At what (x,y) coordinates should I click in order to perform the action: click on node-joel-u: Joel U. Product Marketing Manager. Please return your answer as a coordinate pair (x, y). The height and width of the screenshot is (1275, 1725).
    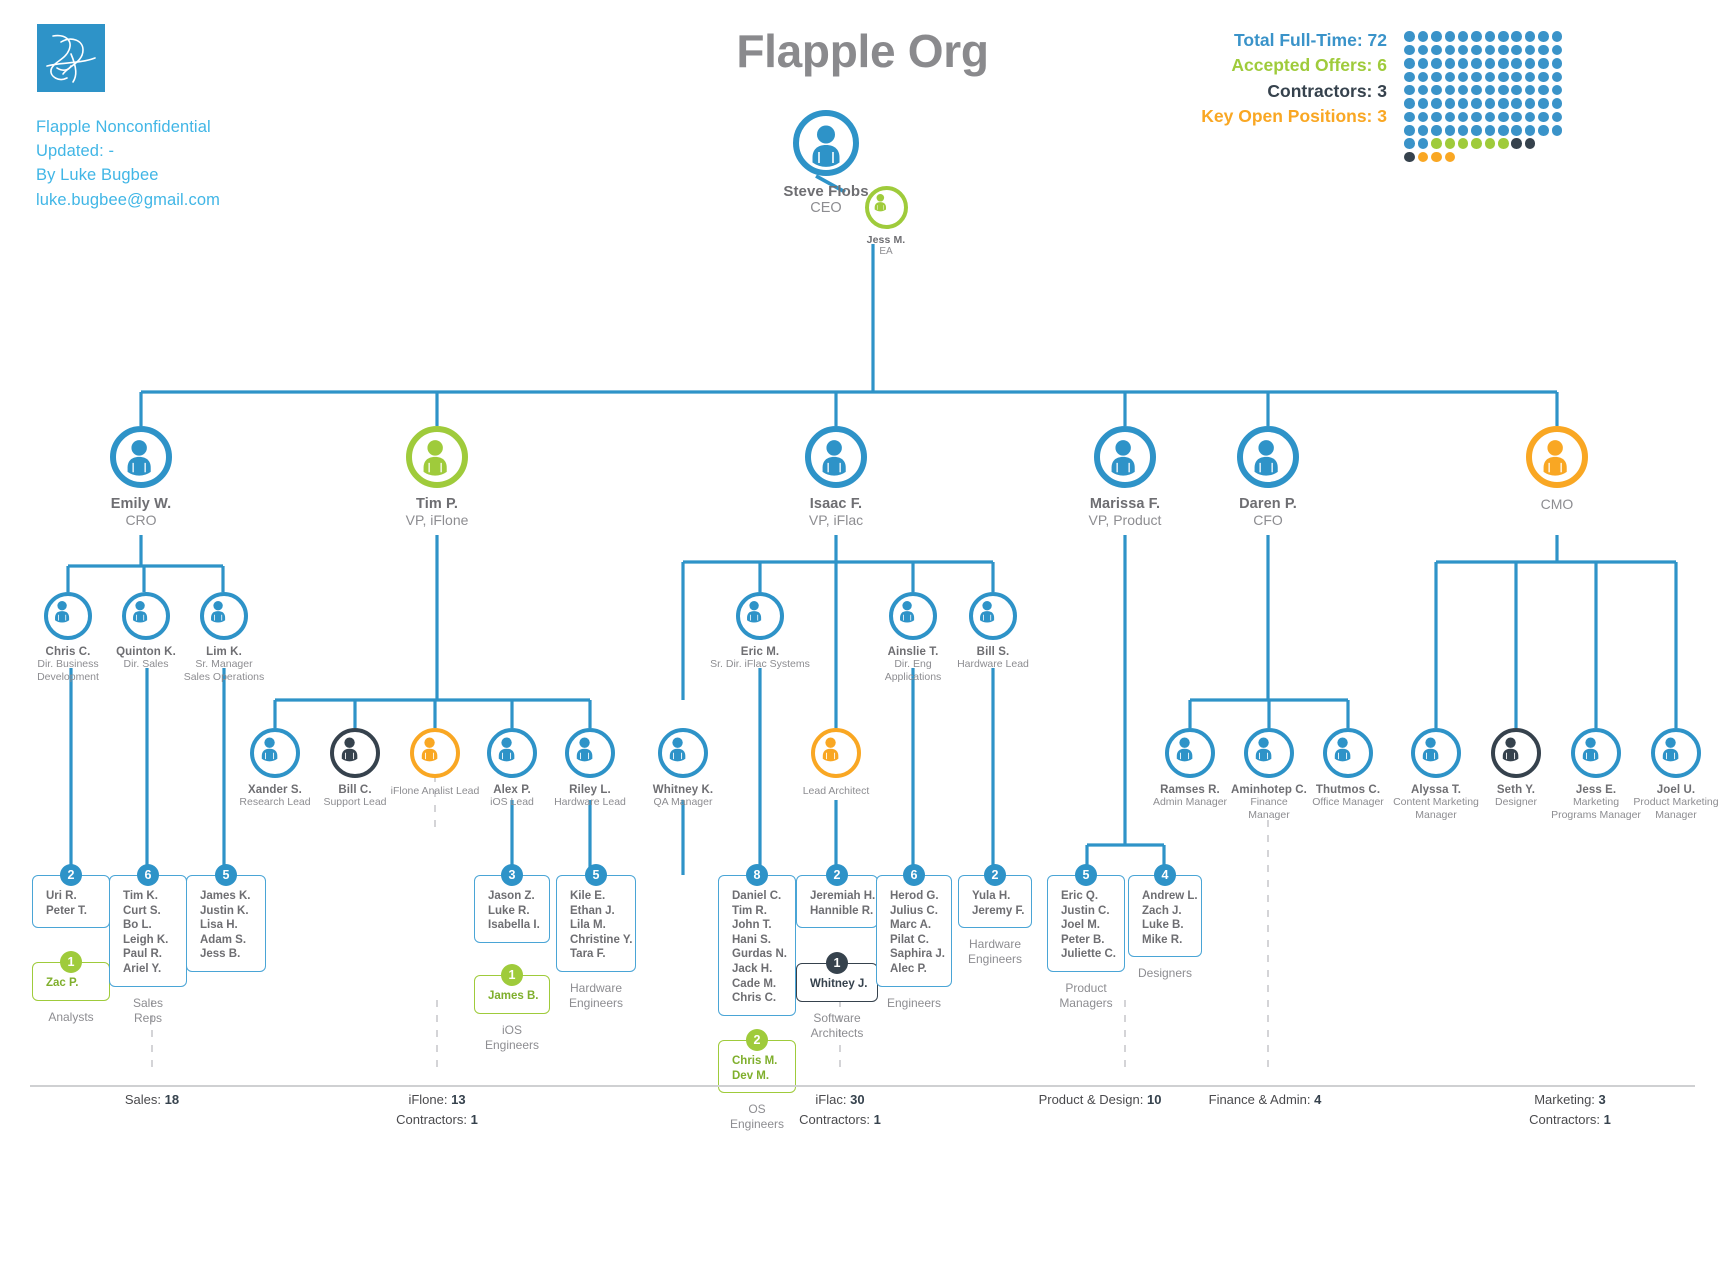
    Looking at the image, I should click on (1675, 774).